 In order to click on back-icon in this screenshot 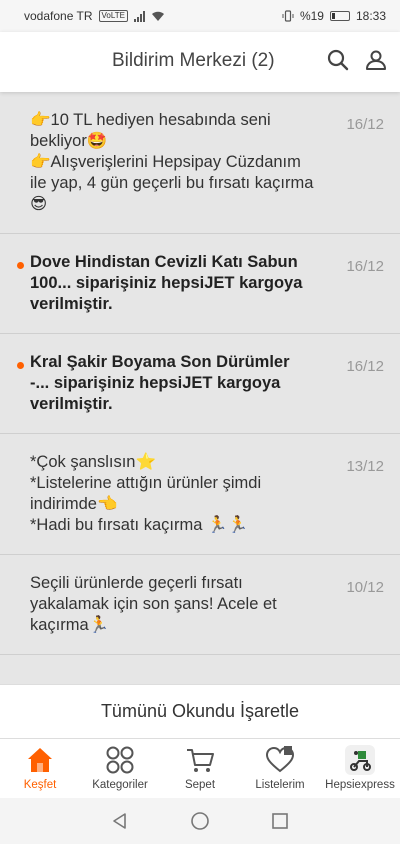, I will do `click(120, 821)`.